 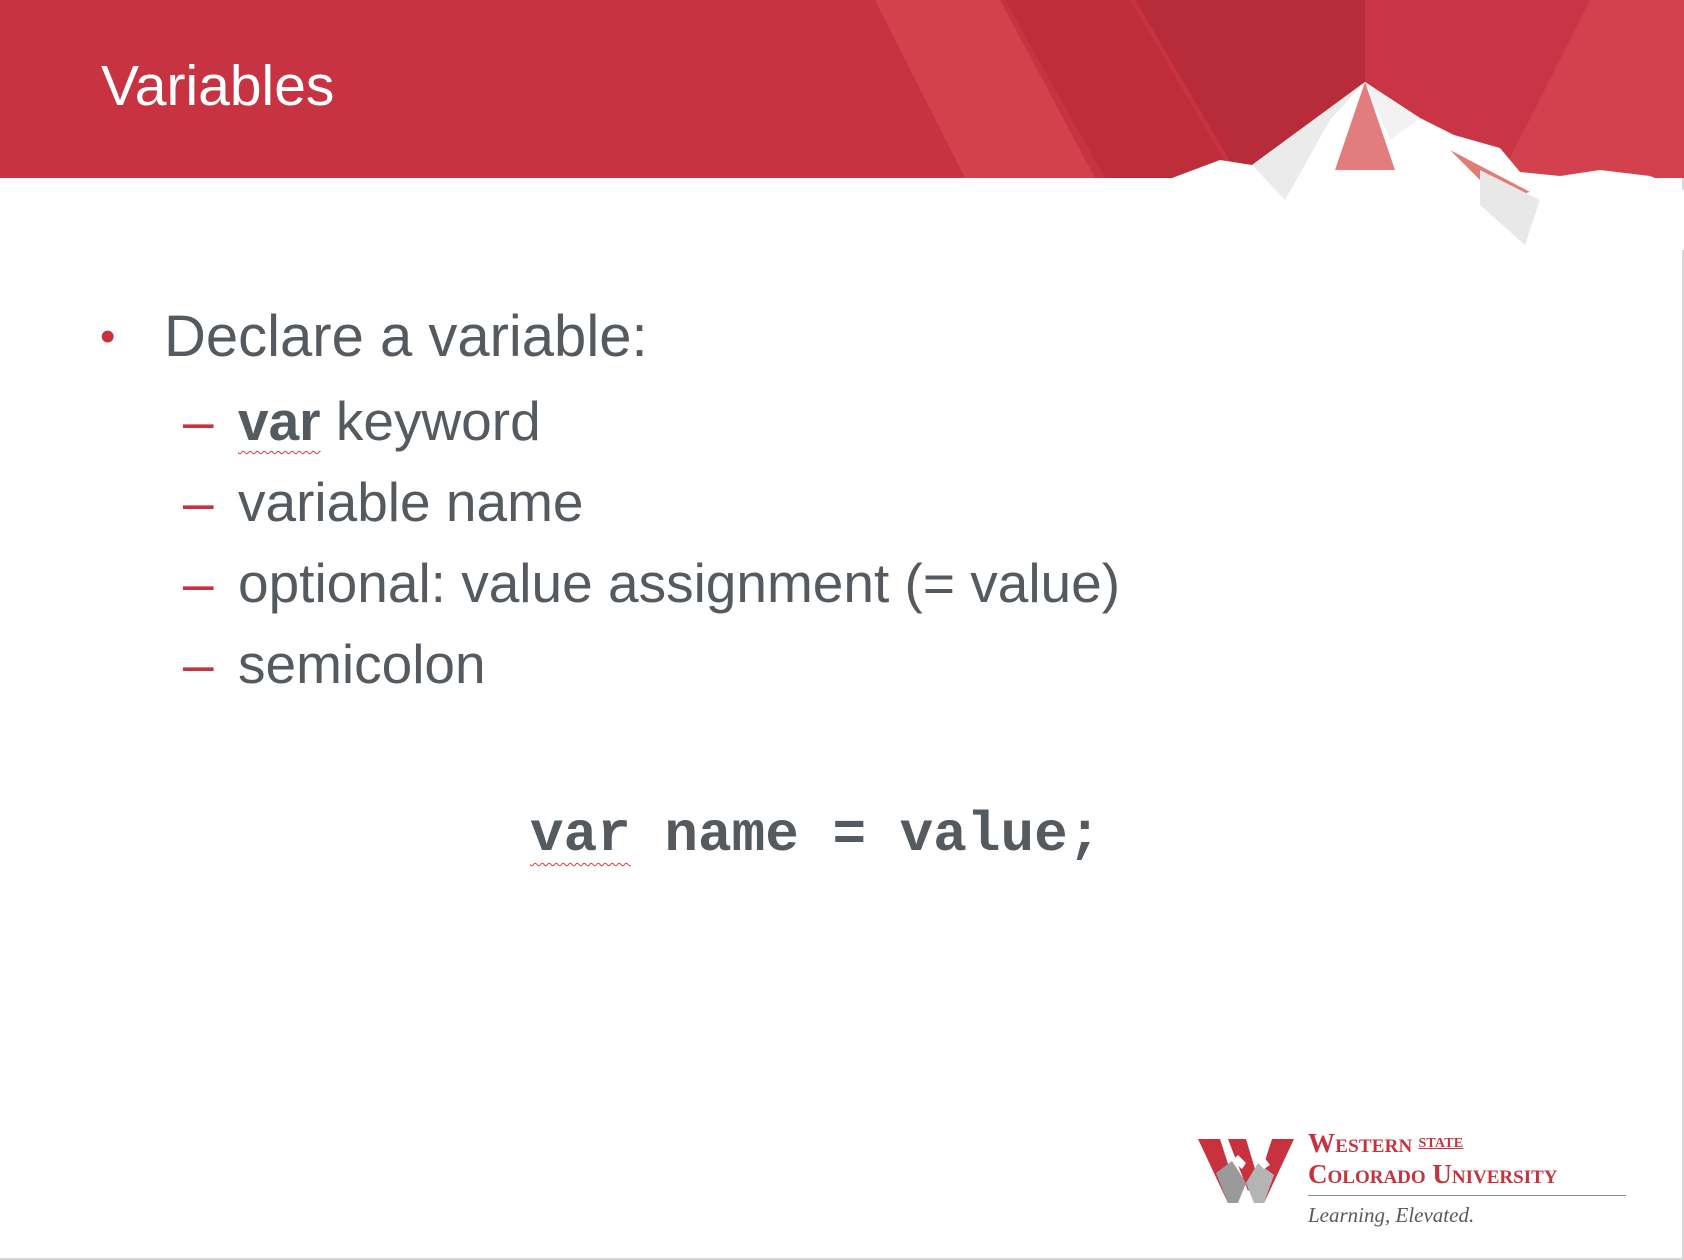 I want to click on sub-bullet-text: var keyword, so click(x=389, y=421).